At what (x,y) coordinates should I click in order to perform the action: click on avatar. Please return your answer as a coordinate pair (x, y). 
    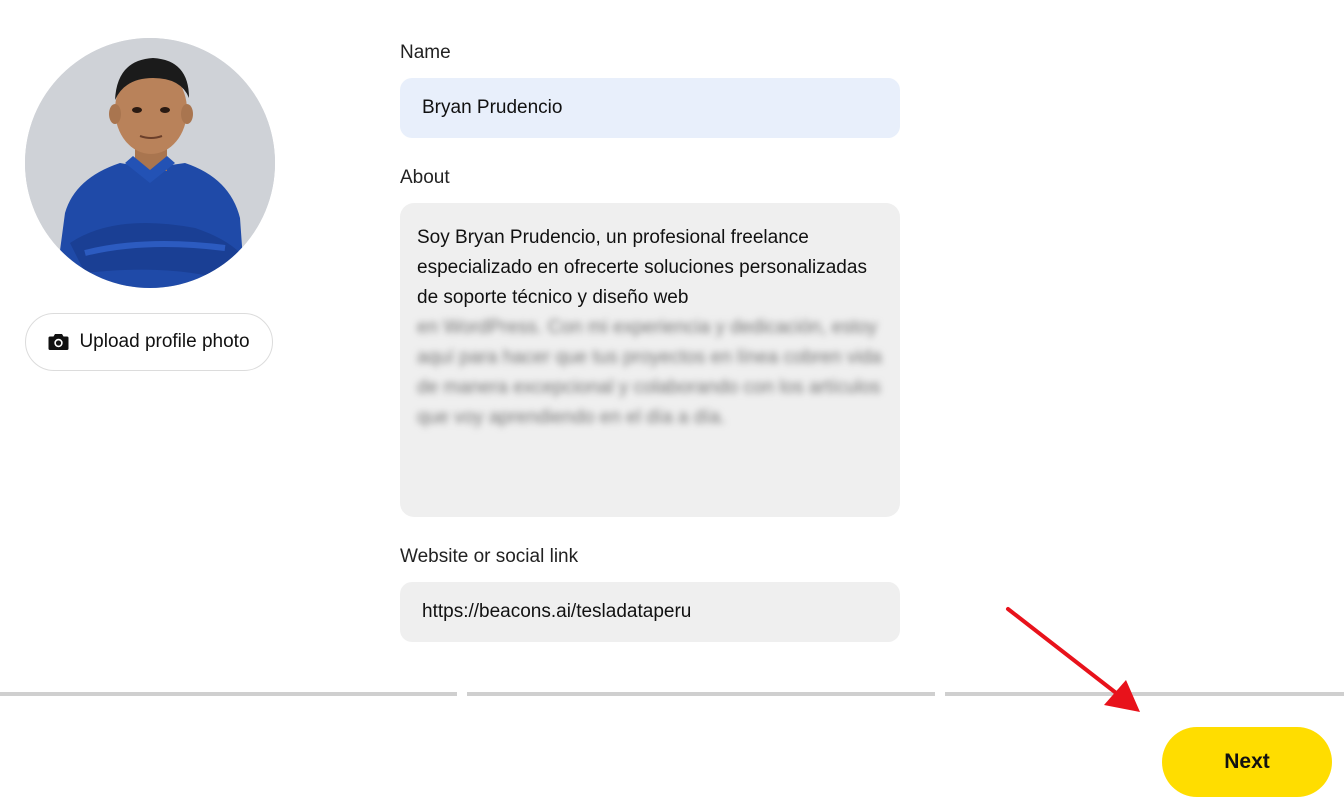
    Looking at the image, I should click on (150, 163).